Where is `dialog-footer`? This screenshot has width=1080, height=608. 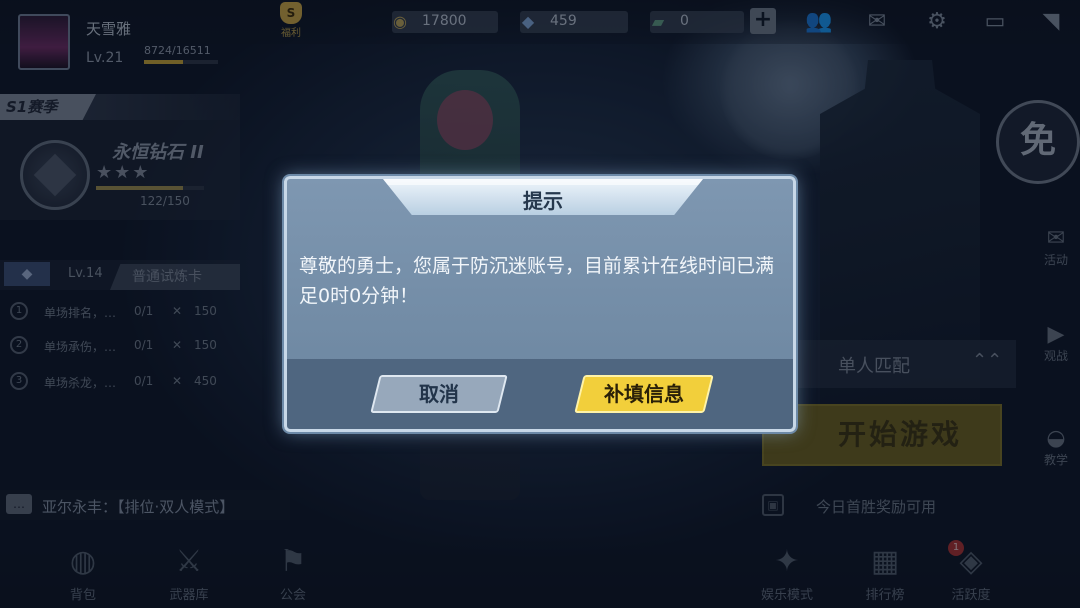
dialog-footer is located at coordinates (540, 394).